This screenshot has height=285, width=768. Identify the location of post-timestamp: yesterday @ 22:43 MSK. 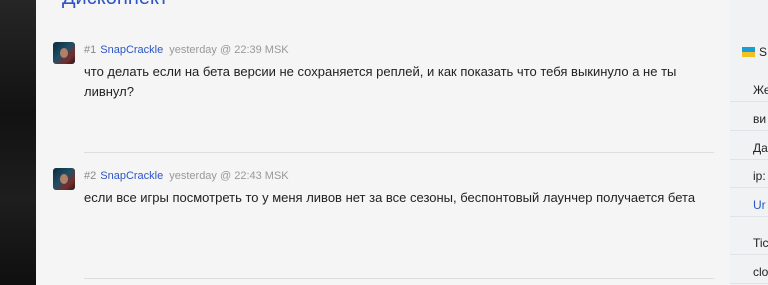
(229, 176).